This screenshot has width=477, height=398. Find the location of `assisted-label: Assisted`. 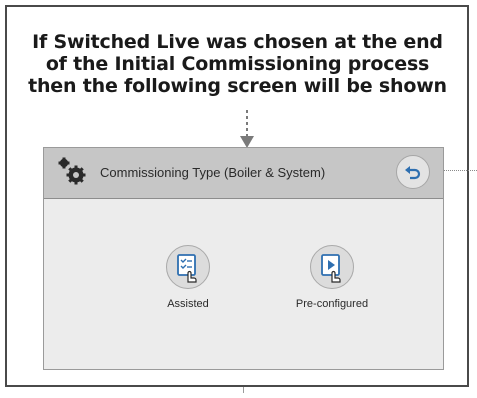

assisted-label: Assisted is located at coordinates (188, 304).